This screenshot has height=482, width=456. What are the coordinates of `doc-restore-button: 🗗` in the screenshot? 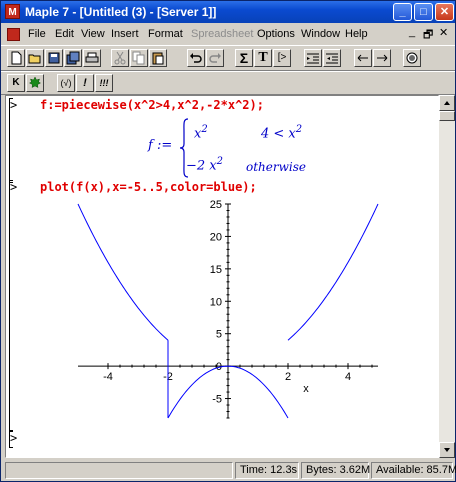 It's located at (428, 35).